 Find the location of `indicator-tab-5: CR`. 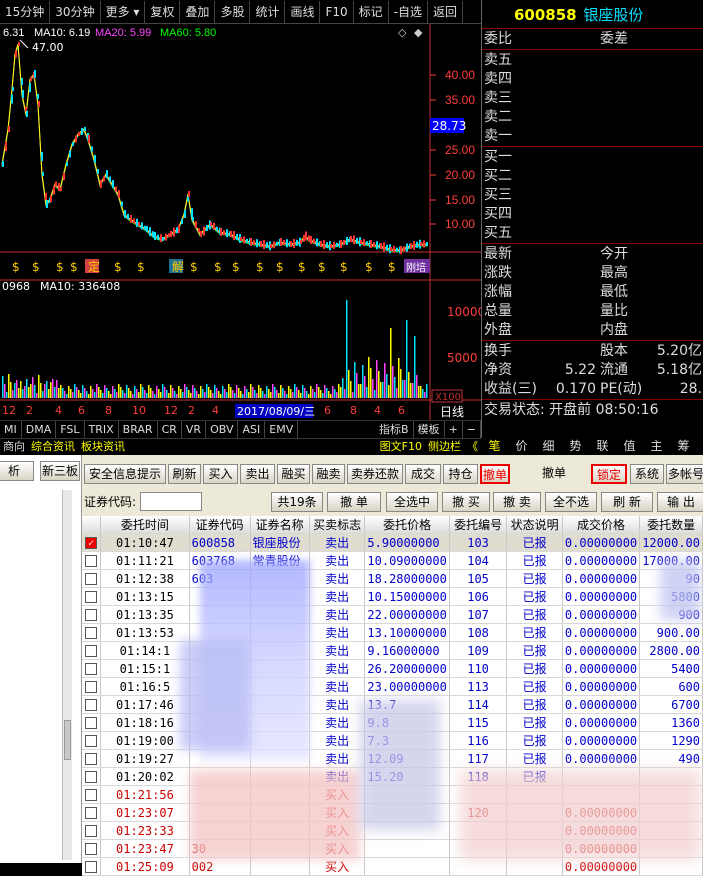

indicator-tab-5: CR is located at coordinates (170, 429).